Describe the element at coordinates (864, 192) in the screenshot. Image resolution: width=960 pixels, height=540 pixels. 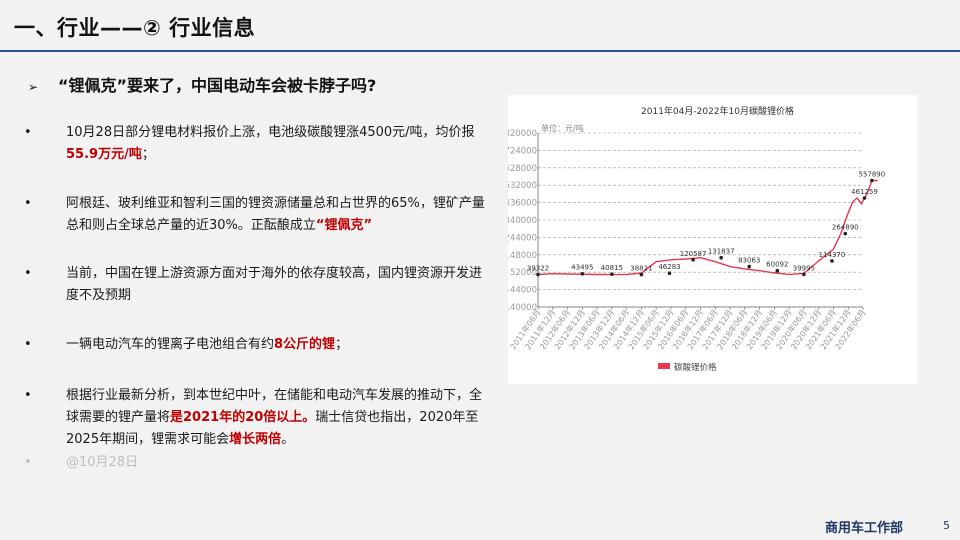
I see `data-label: 461259` at that location.